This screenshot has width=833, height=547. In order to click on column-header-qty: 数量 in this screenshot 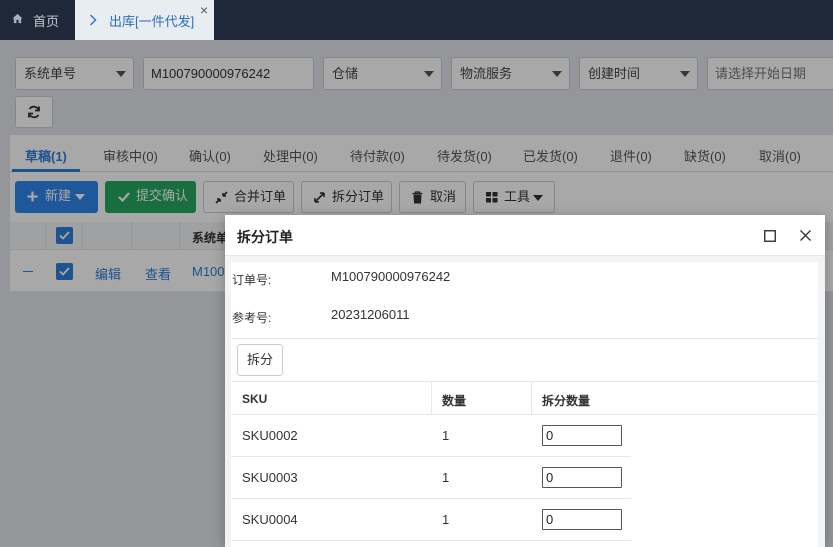, I will do `click(454, 401)`.